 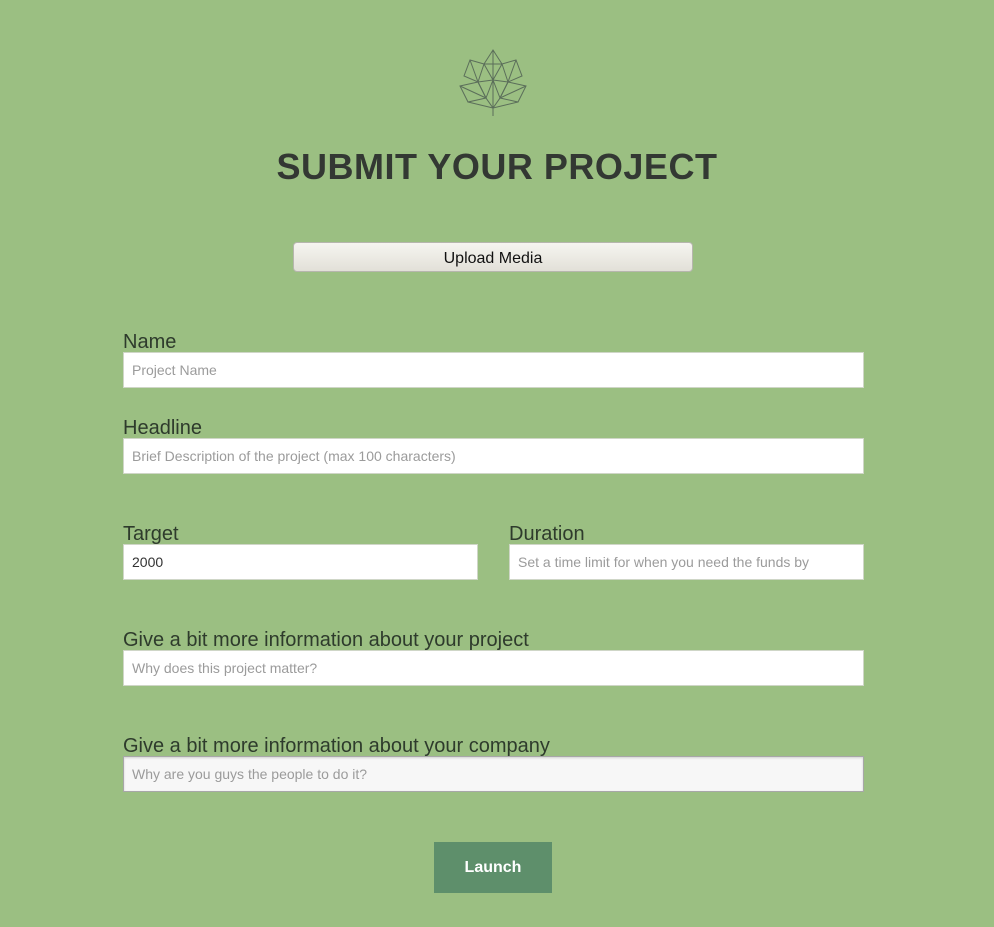 I want to click on company-info-input, so click(x=493, y=774).